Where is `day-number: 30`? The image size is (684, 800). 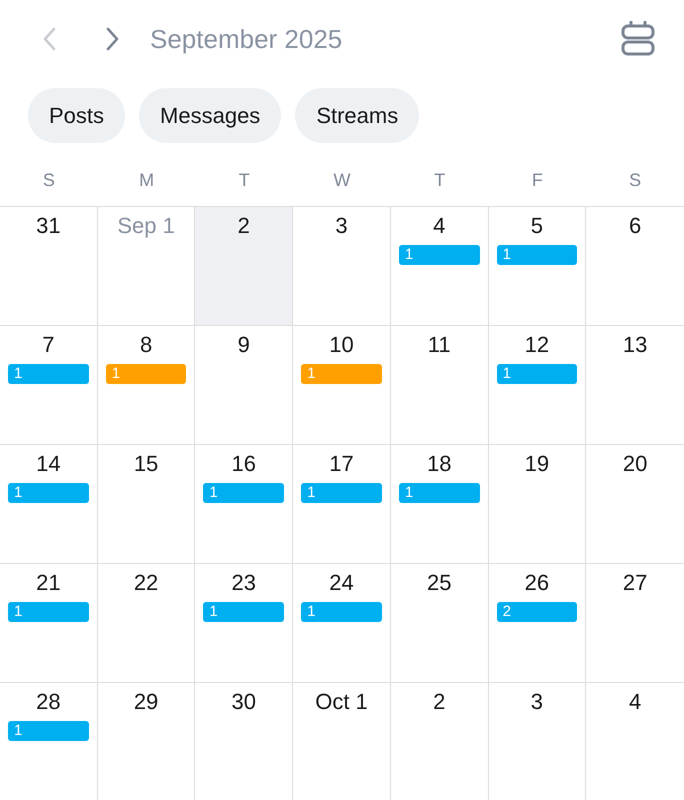
day-number: 30 is located at coordinates (244, 702).